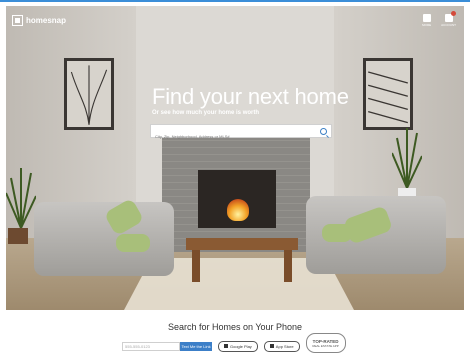  I want to click on app-store-button: App Store, so click(281, 346).